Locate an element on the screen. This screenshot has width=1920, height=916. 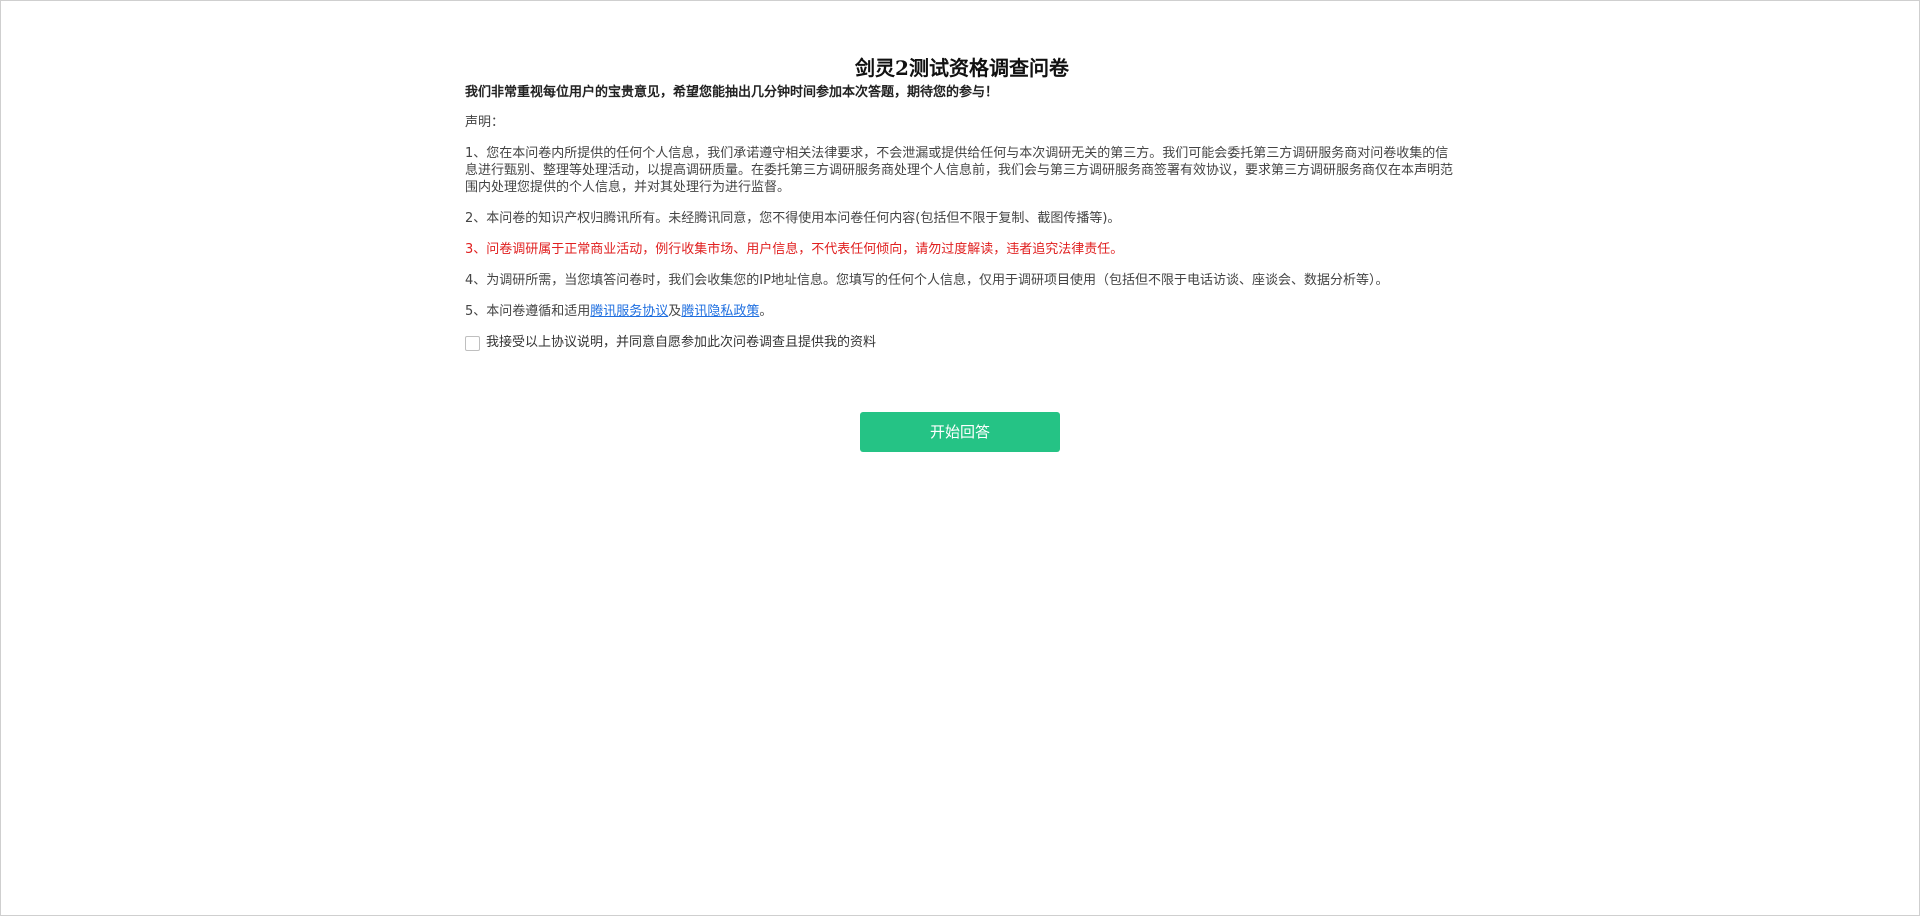
item5-prefix: 5、本问卷遵循和适用 is located at coordinates (528, 311).